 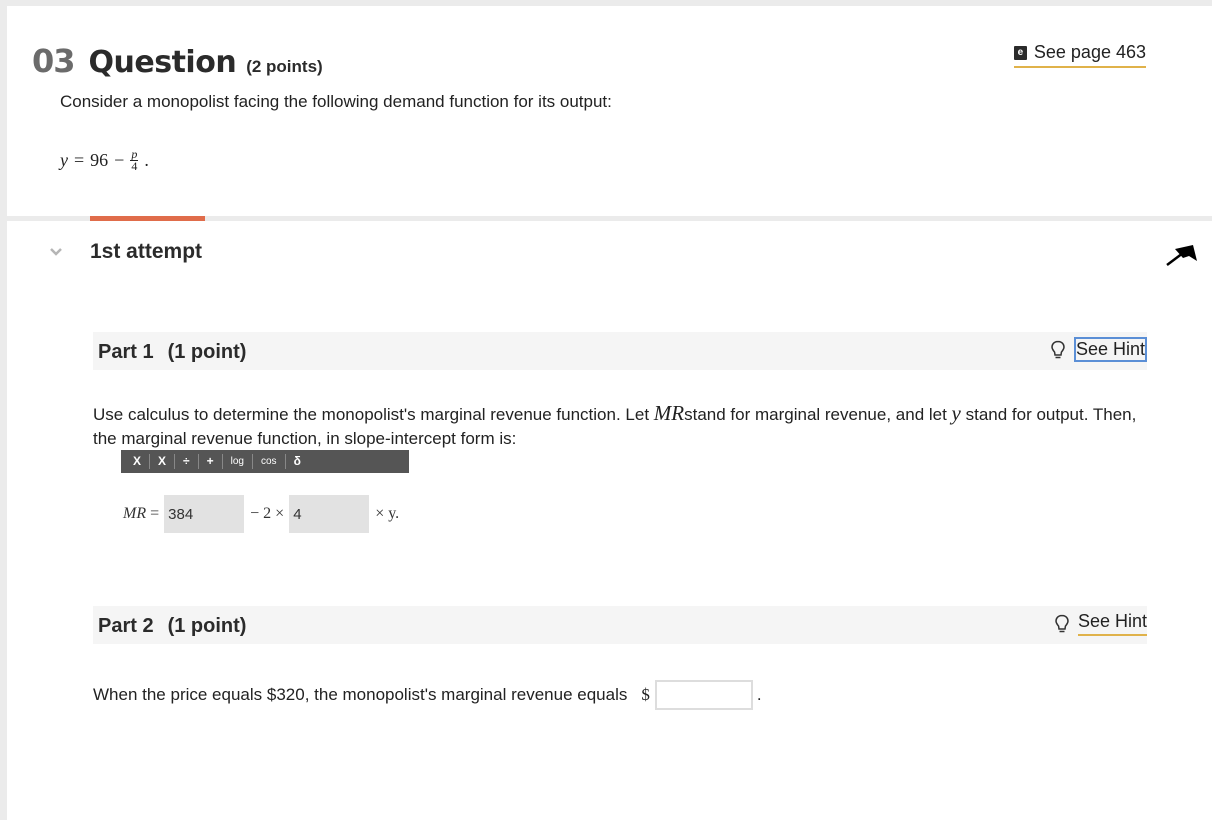 What do you see at coordinates (238, 461) in the screenshot?
I see `log-button: log` at bounding box center [238, 461].